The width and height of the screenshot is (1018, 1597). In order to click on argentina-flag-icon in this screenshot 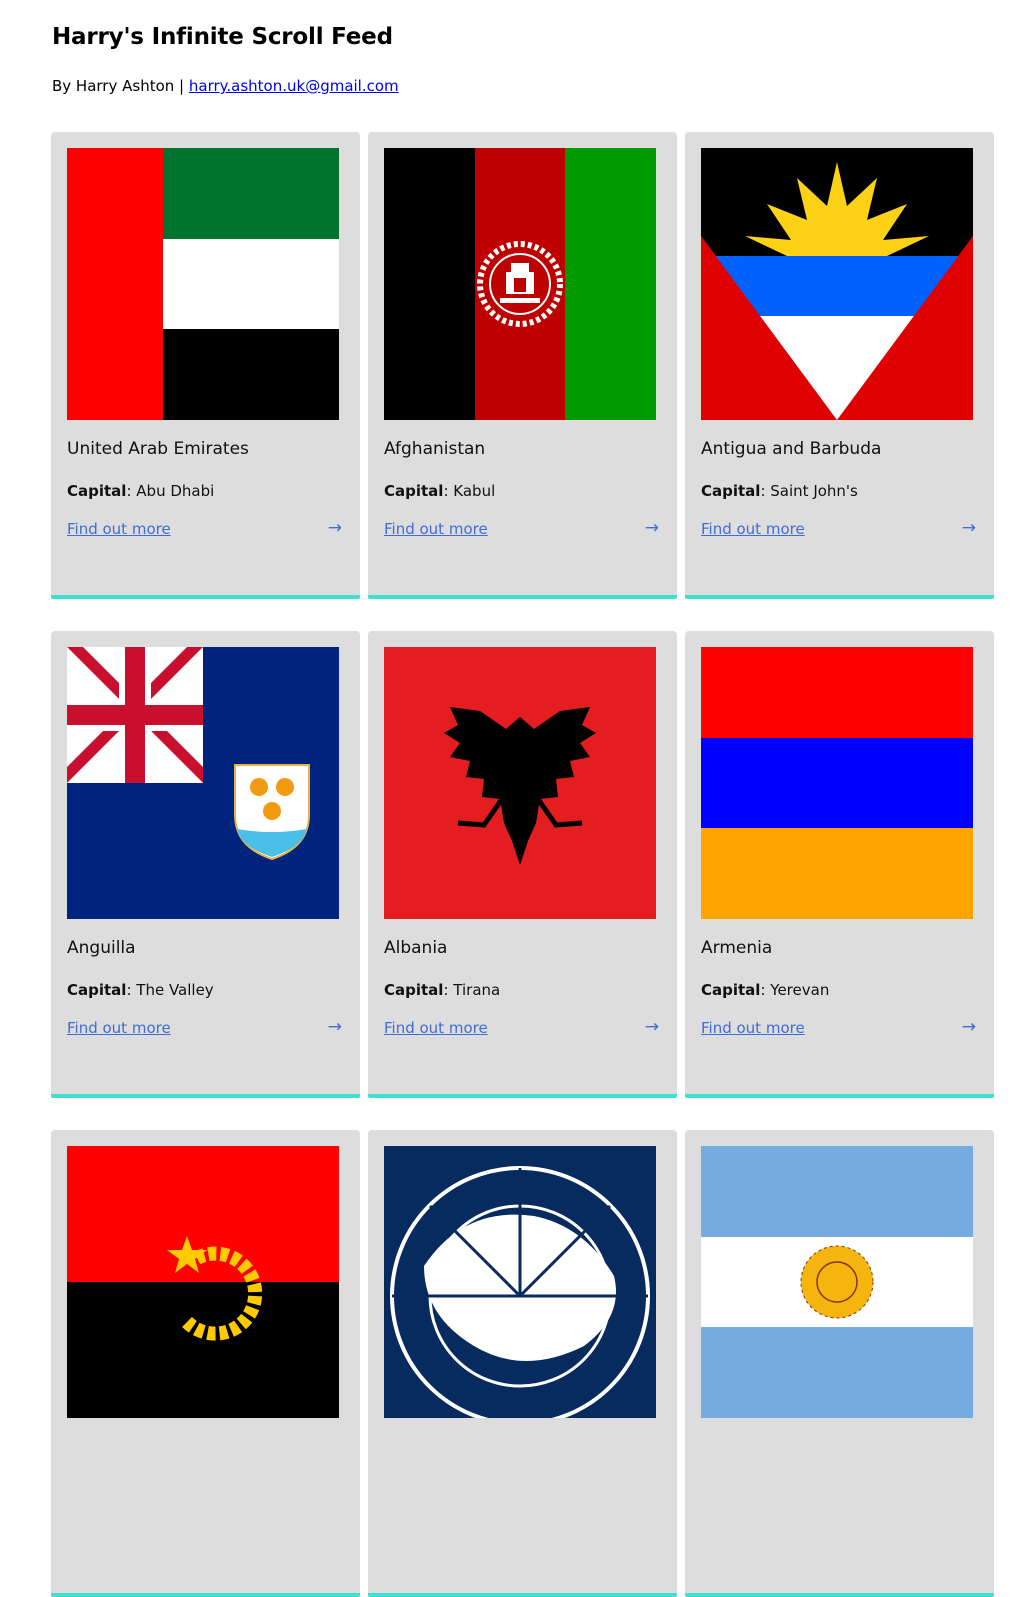, I will do `click(837, 1282)`.